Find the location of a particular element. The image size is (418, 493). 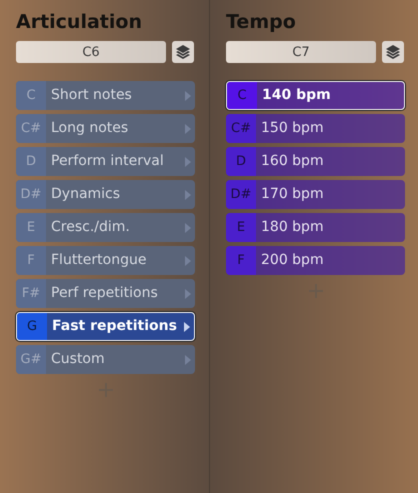

list-item: C 140 bpm is located at coordinates (315, 95).